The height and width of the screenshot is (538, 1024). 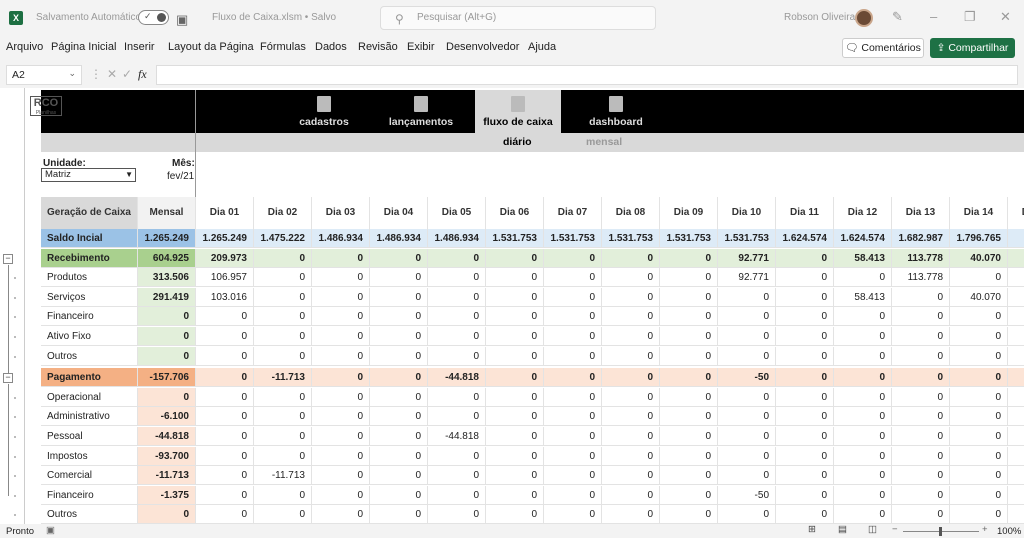 What do you see at coordinates (89, 397) in the screenshot?
I see `row-label: Operacional` at bounding box center [89, 397].